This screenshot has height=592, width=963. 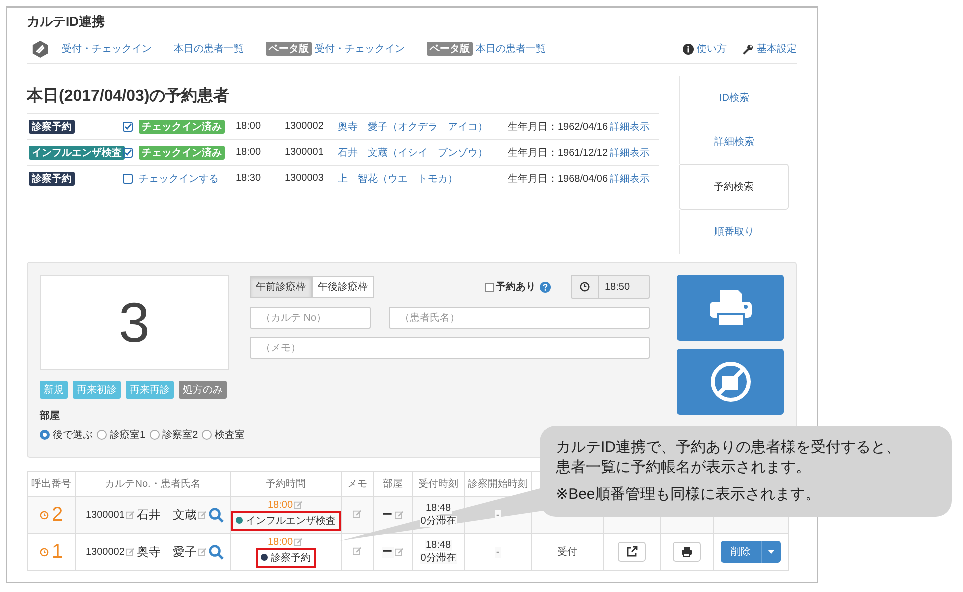 What do you see at coordinates (519, 318) in the screenshot?
I see `patient-name-field: （患者氏名）` at bounding box center [519, 318].